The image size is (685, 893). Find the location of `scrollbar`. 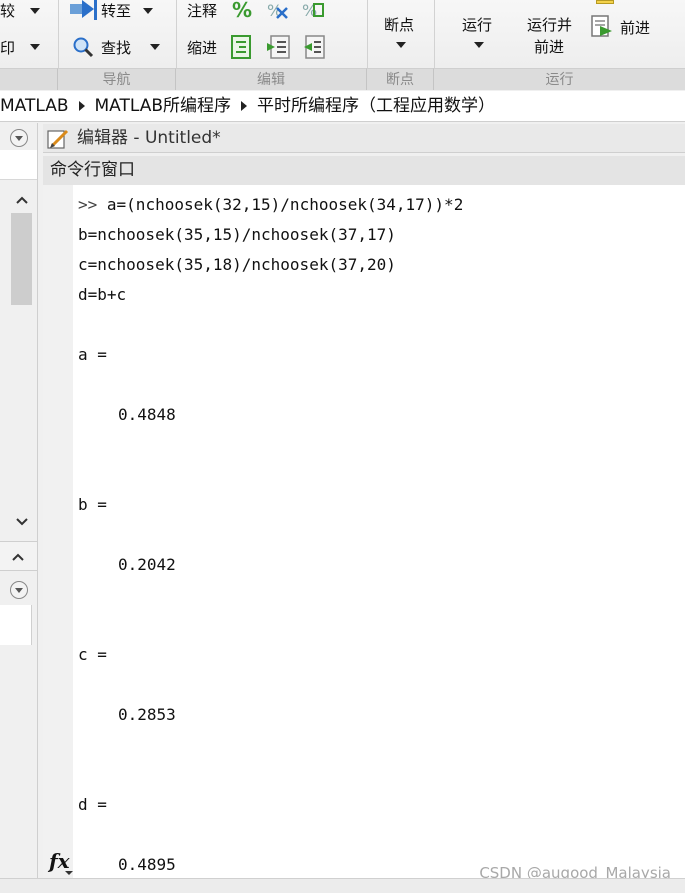

scrollbar is located at coordinates (21, 361).